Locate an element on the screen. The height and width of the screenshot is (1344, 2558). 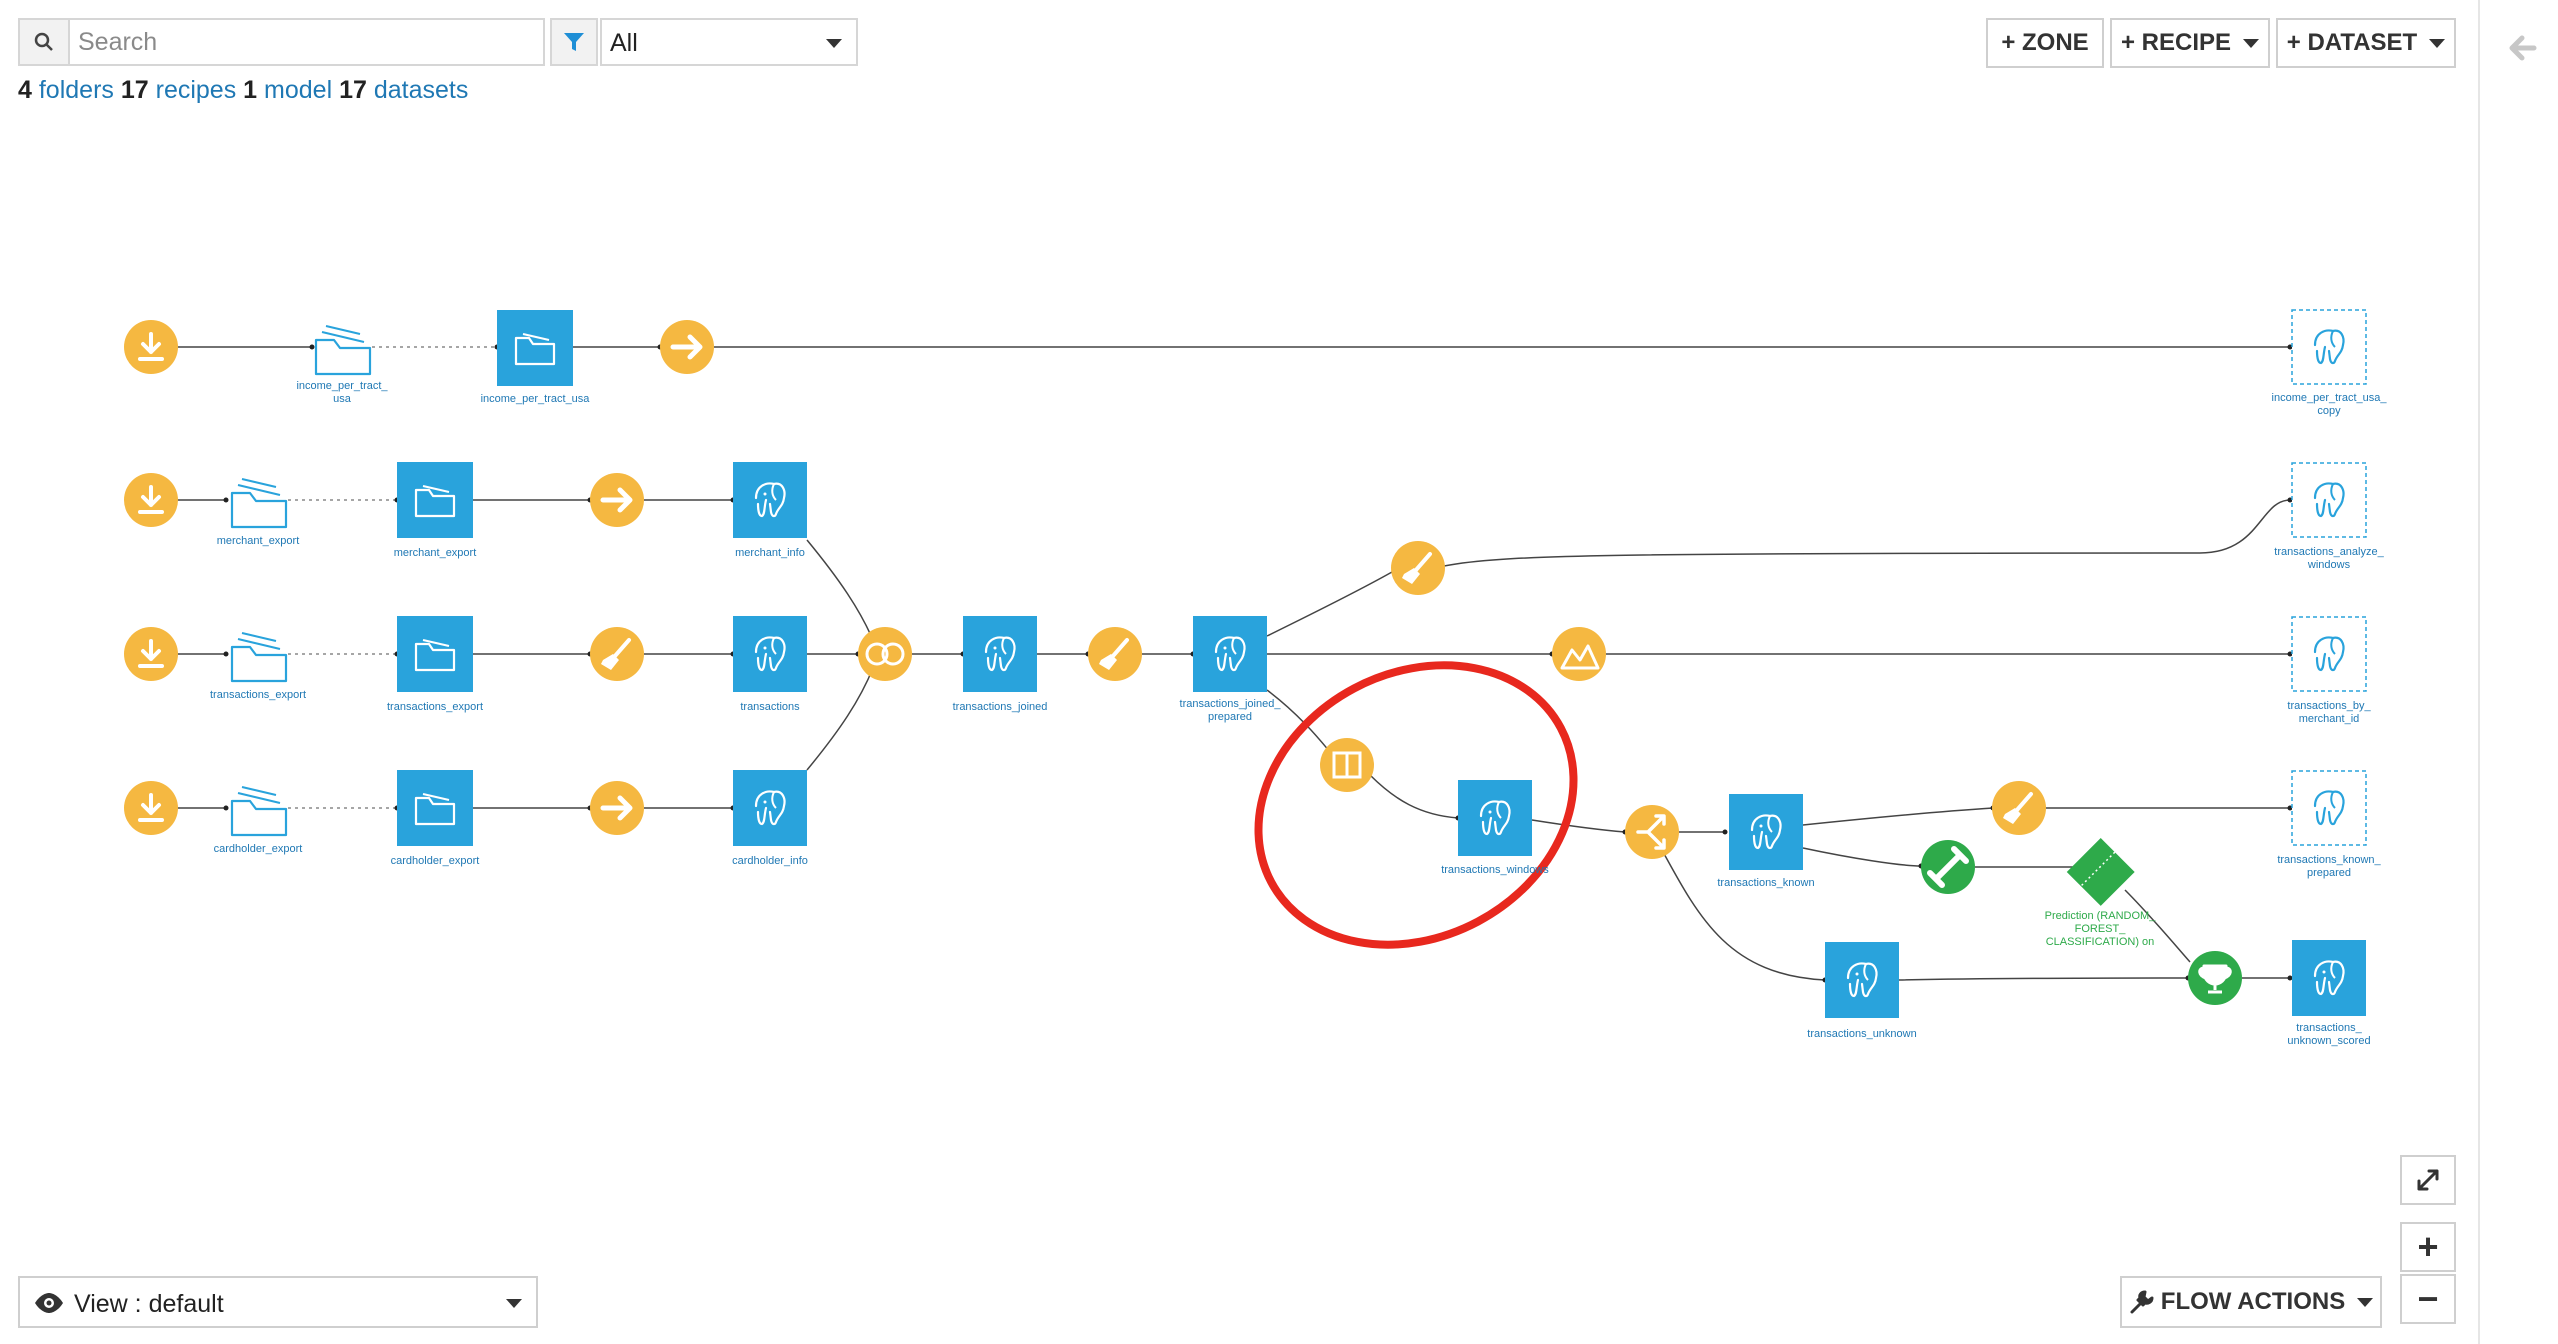
label-text: income_per_tract_usa is located at coordinates (535, 399).